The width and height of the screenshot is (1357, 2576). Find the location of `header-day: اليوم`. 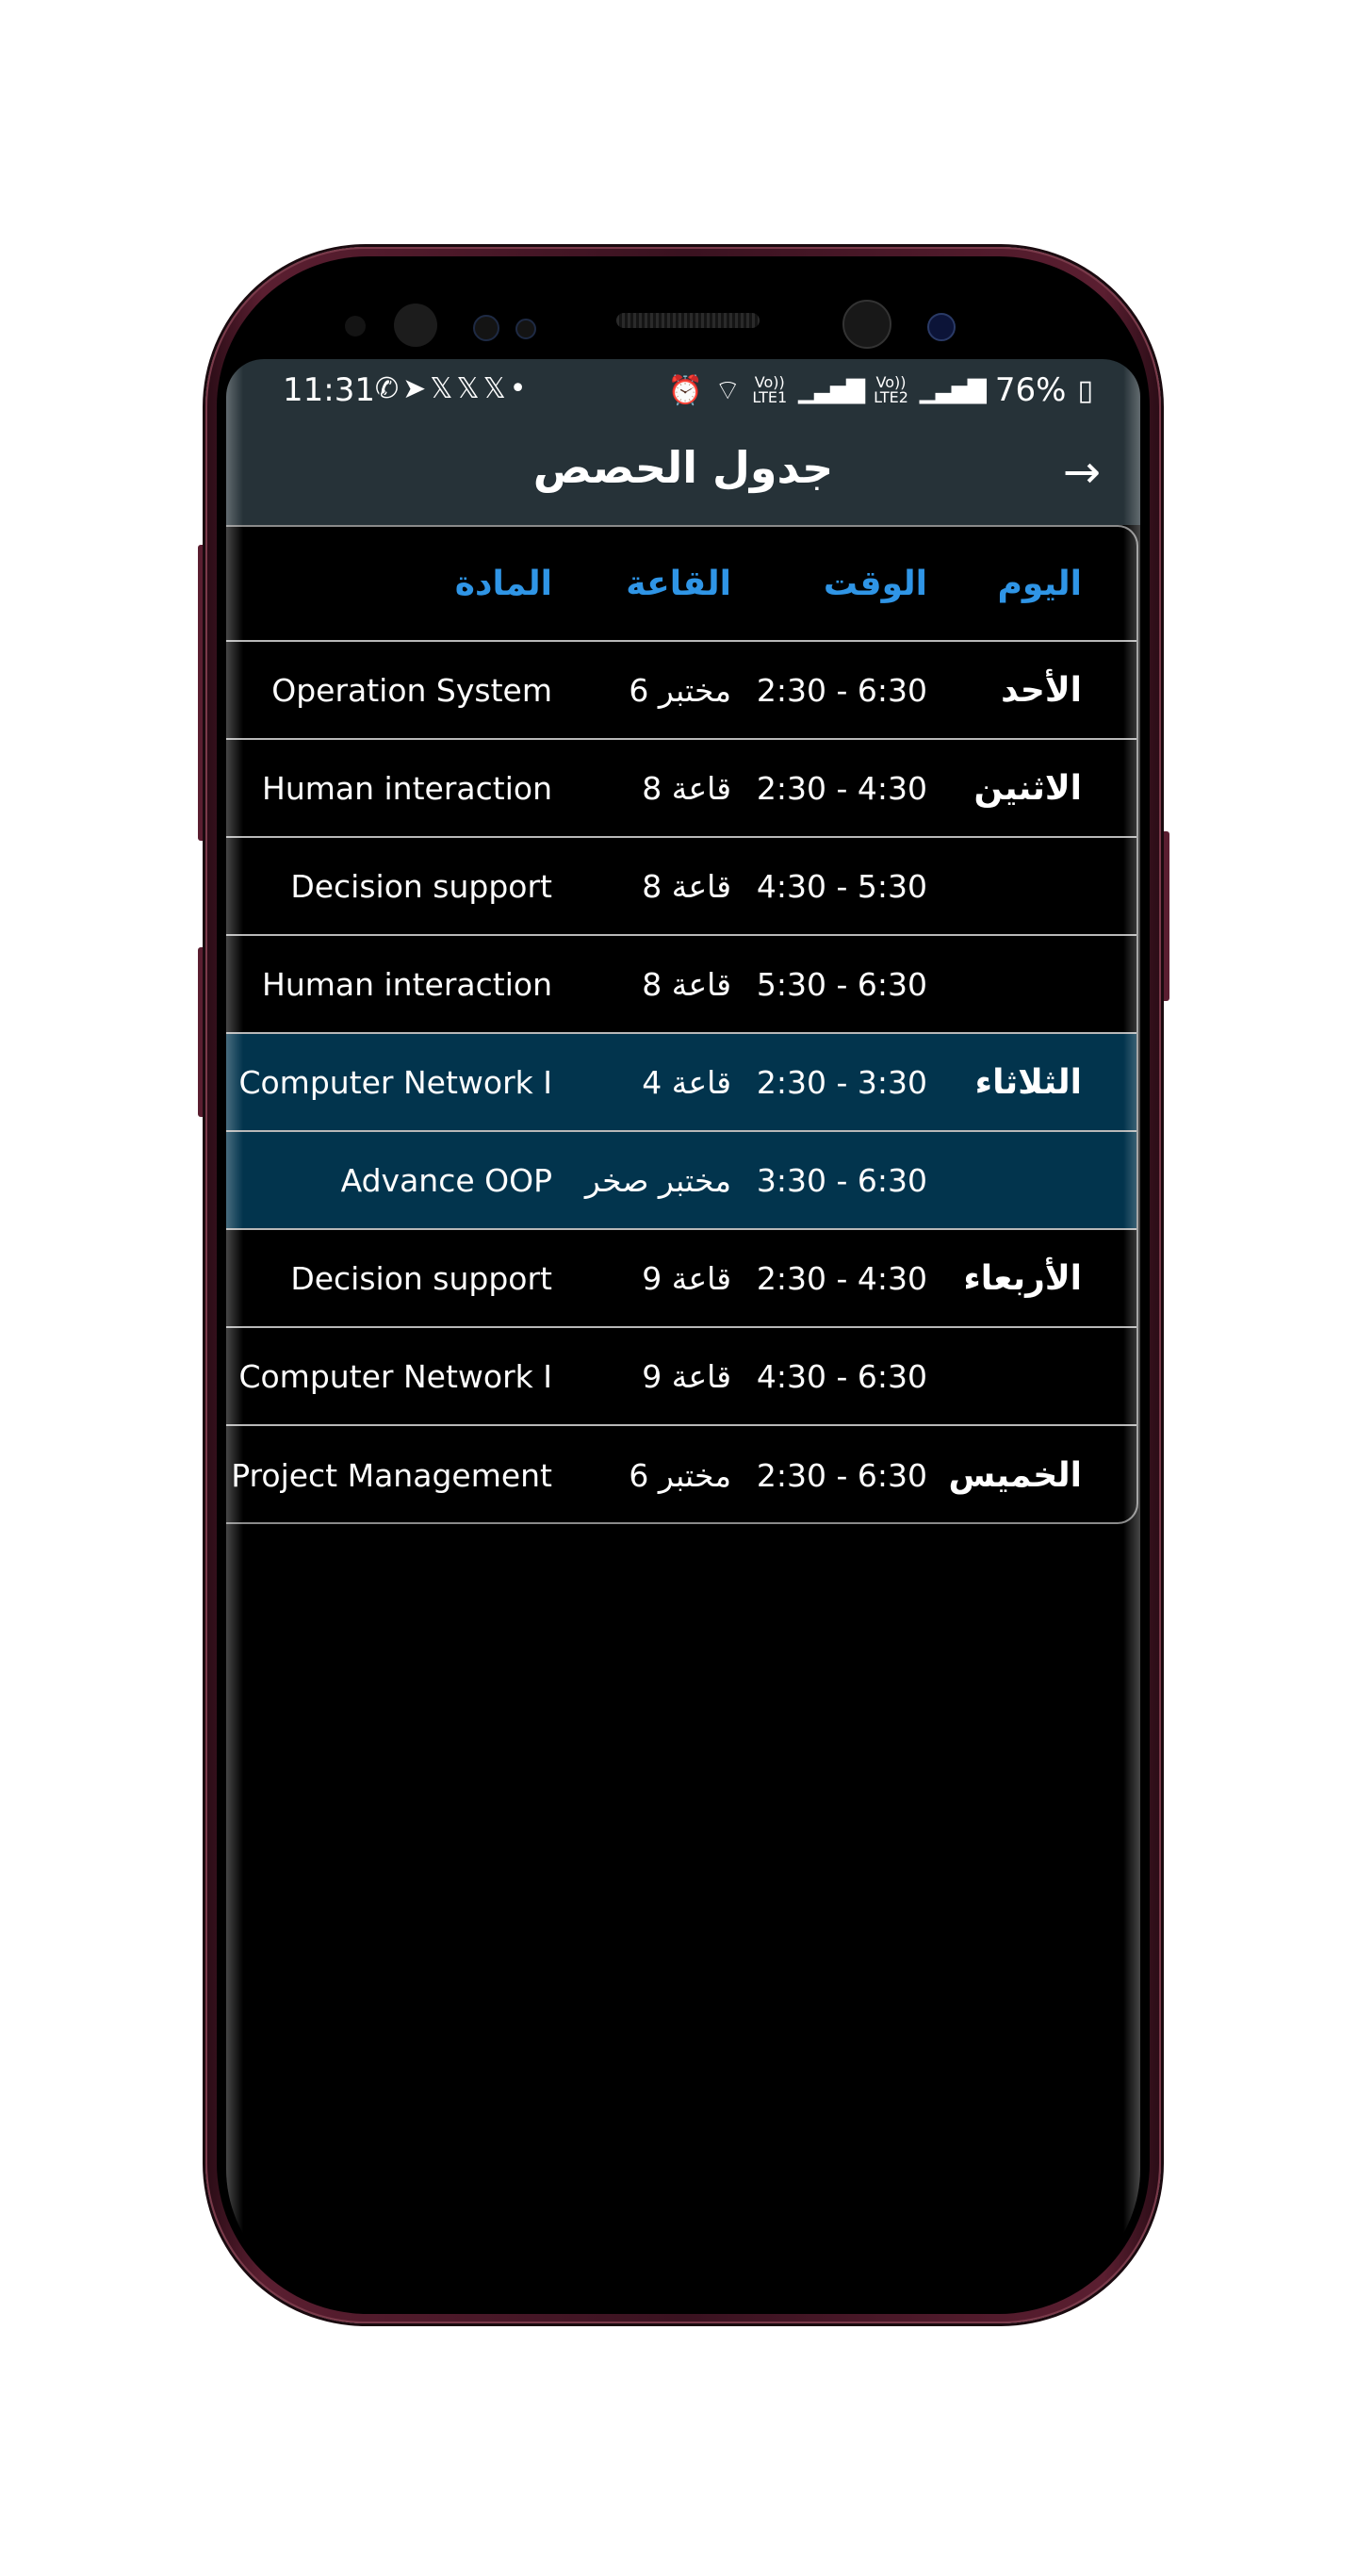

header-day: اليوم is located at coordinates (1039, 583).